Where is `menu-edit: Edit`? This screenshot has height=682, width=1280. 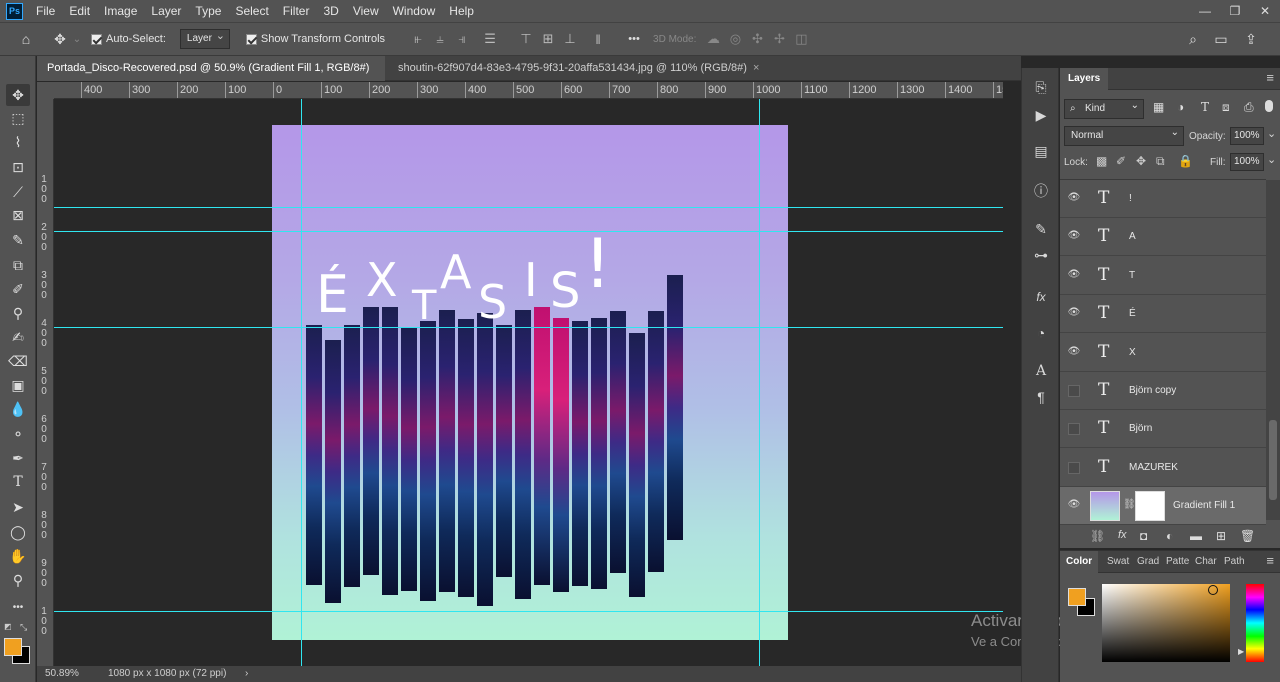 menu-edit: Edit is located at coordinates (79, 11).